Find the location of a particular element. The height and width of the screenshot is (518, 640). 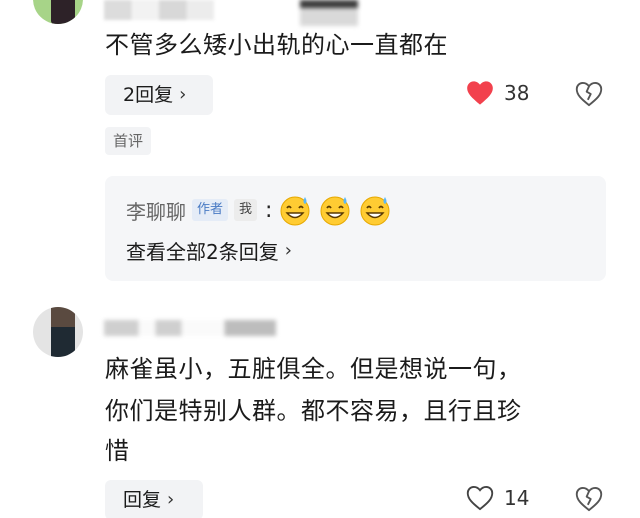

reply-author-name: 李聊聊 is located at coordinates (156, 210).